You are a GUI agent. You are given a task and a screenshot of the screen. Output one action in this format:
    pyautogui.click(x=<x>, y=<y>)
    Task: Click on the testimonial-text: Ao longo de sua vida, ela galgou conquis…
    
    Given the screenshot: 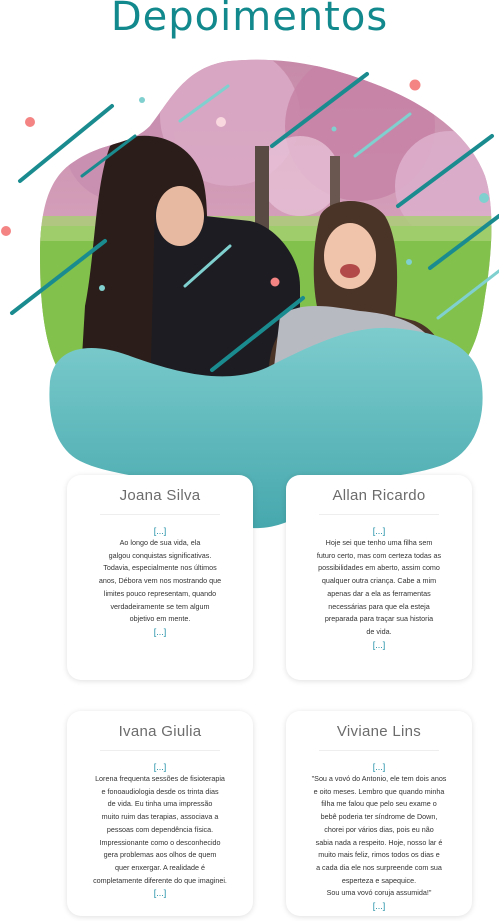 What is the action you would take?
    pyautogui.click(x=160, y=581)
    